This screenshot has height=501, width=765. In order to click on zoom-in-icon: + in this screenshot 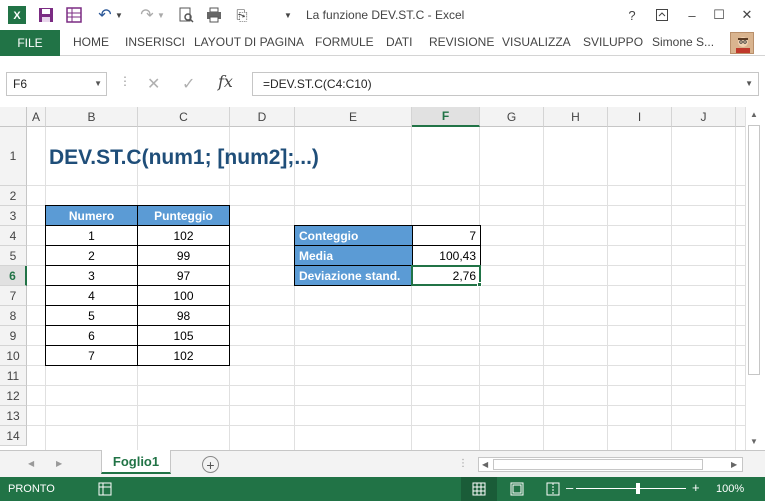, I will do `click(696, 487)`.